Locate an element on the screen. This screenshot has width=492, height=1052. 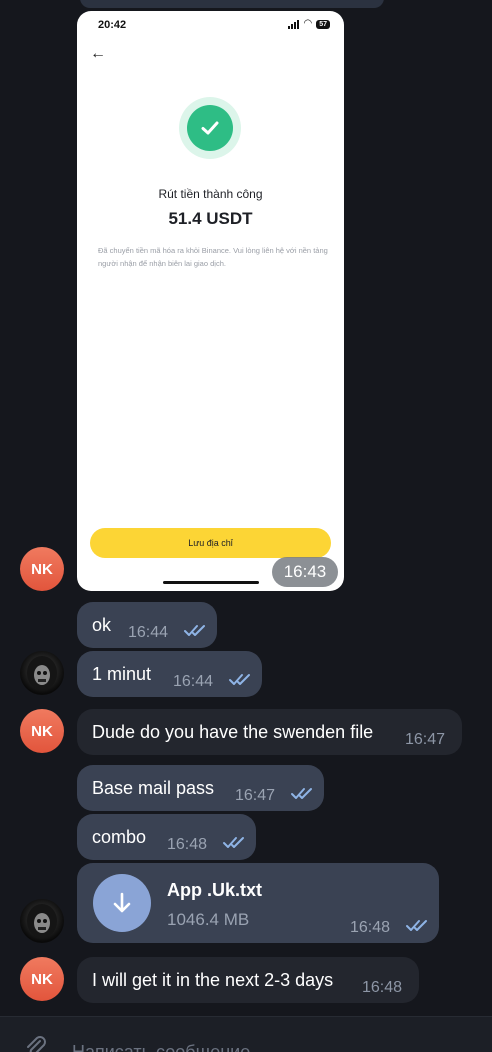
message-text: Dude do you have the swenden file is located at coordinates (233, 732).